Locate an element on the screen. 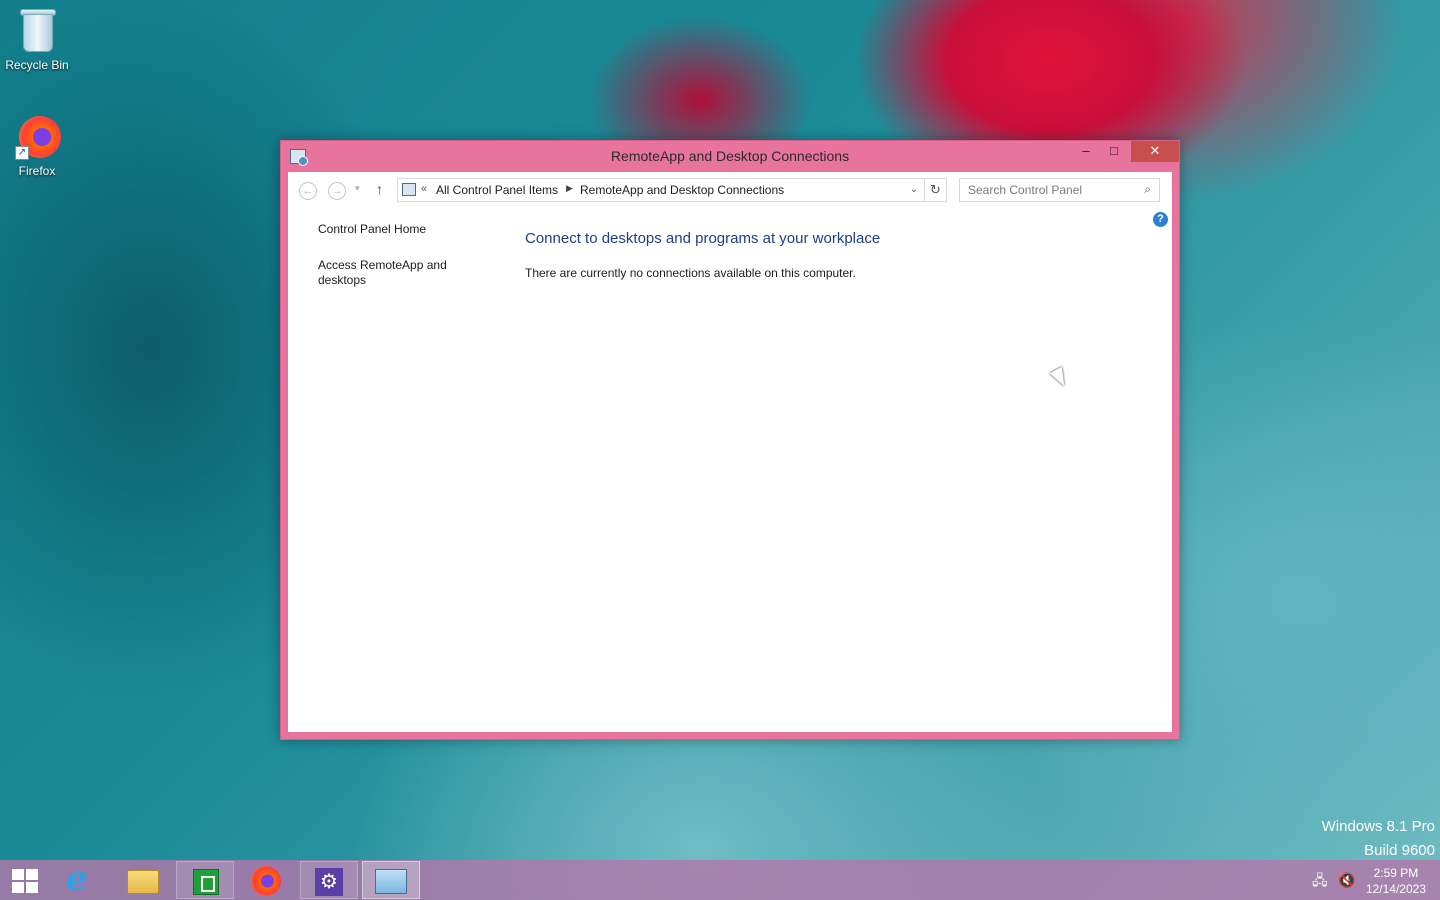 The image size is (1440, 900). taskbar-file-explorer is located at coordinates (143, 880).